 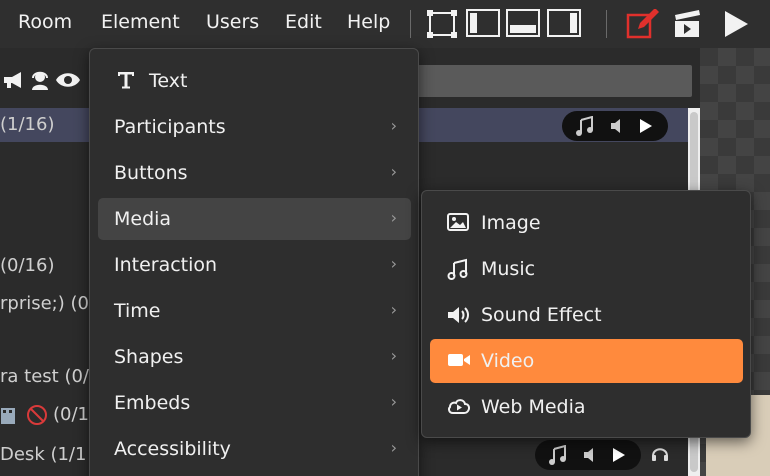 I want to click on room-name-text: rprise;) (0, so click(x=44, y=303).